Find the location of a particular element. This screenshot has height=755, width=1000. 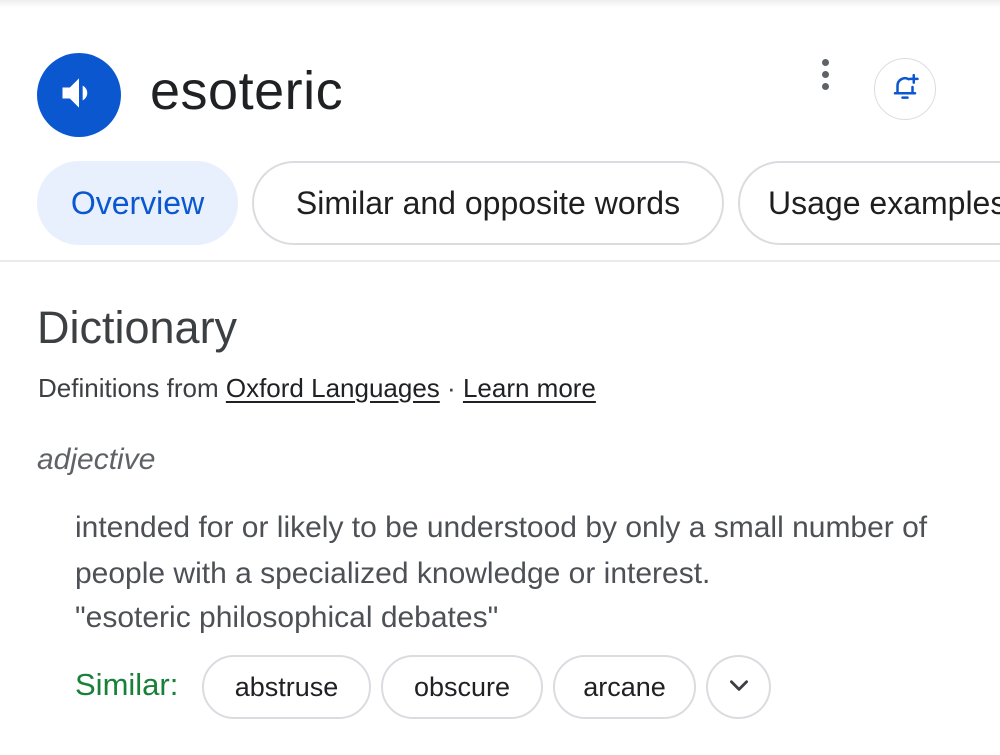

part-of-speech: adjective is located at coordinates (96, 459).